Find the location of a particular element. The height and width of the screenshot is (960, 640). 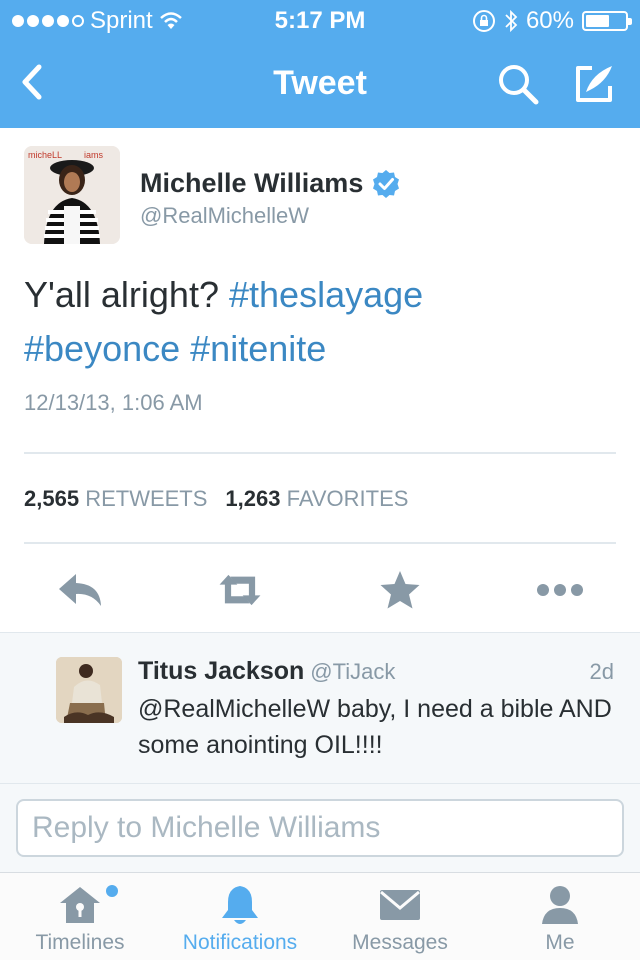

more-button is located at coordinates (560, 590).